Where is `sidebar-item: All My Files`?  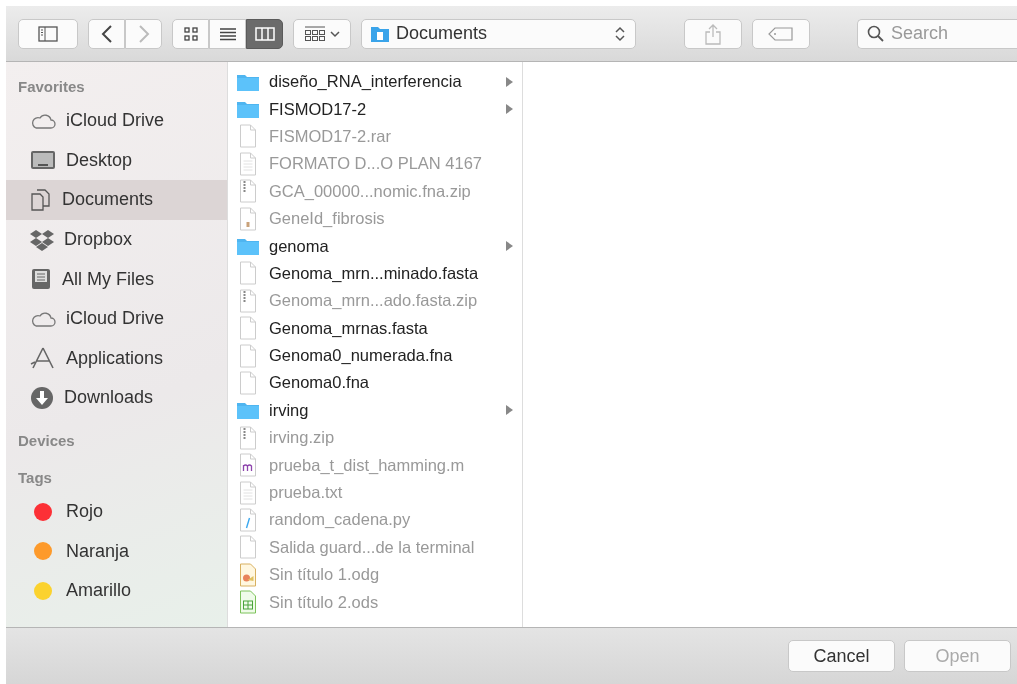
sidebar-item: All My Files is located at coordinates (116, 279).